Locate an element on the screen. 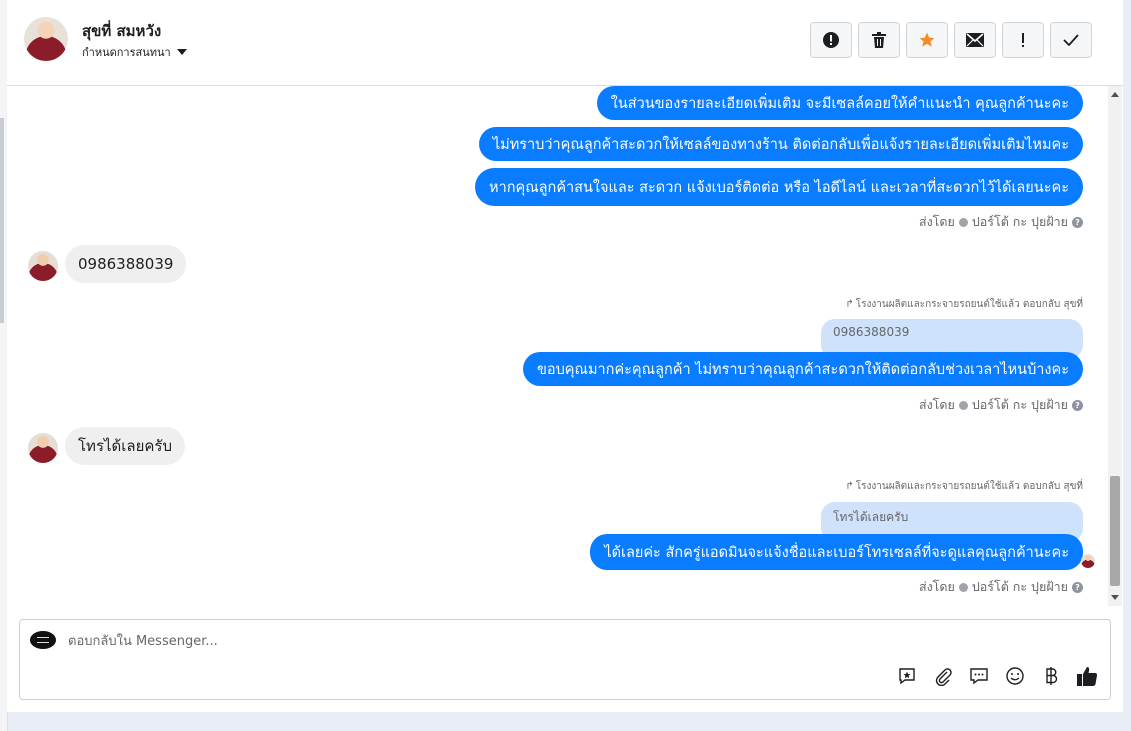 This screenshot has width=1131, height=731. like-icon is located at coordinates (1087, 676).